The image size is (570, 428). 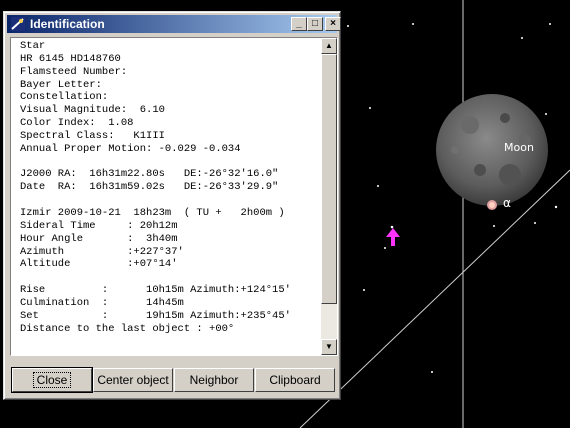 I want to click on scroll-thumb, so click(x=329, y=179).